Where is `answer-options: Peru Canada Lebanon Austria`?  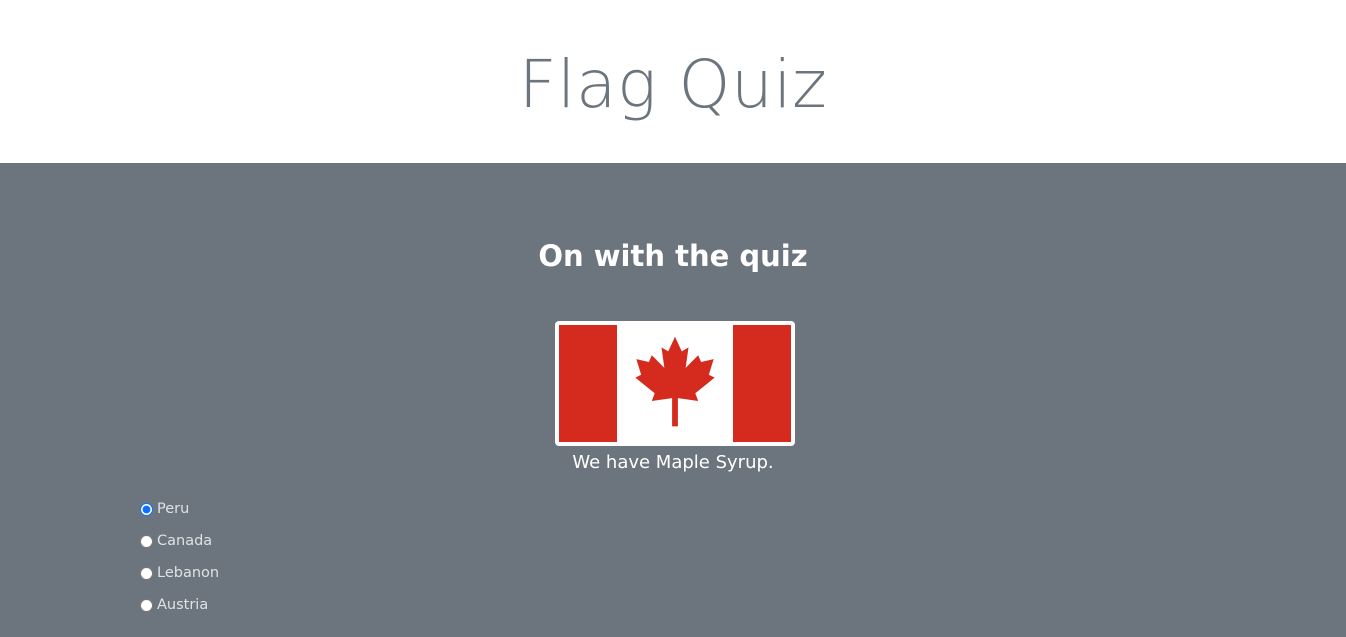
answer-options: Peru Canada Lebanon Austria is located at coordinates (179, 557).